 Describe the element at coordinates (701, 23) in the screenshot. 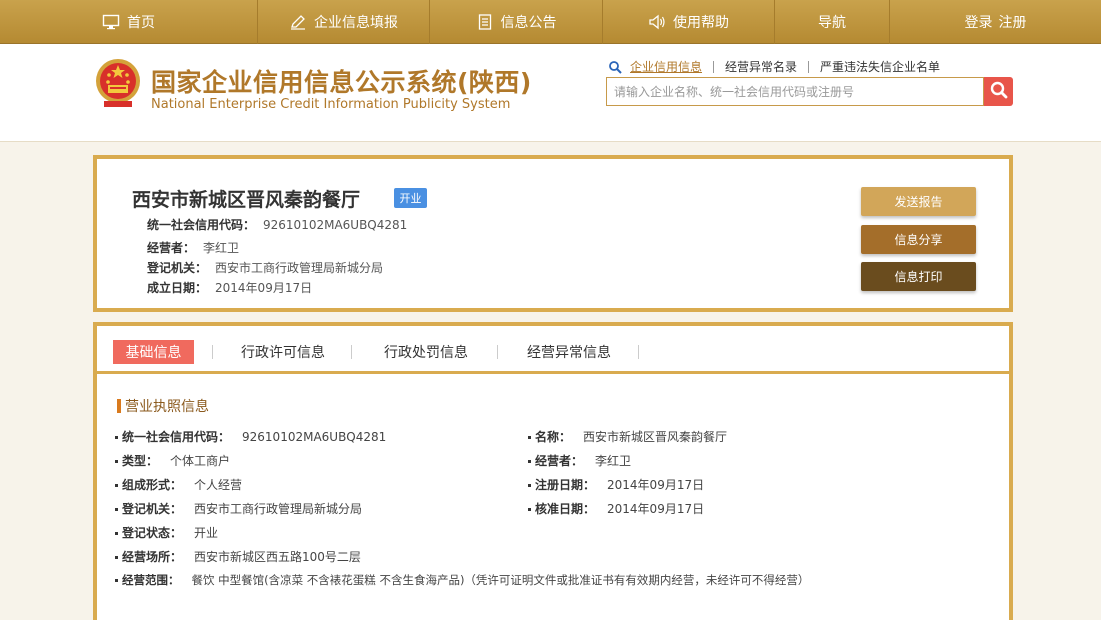

I see `nav-item-label: 使用帮助` at that location.